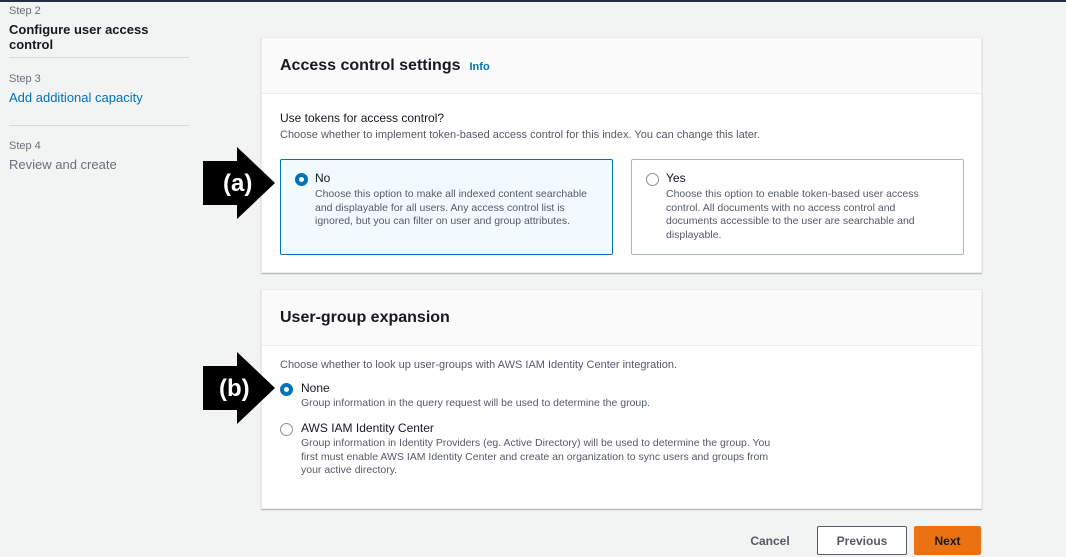 The image size is (1066, 557). What do you see at coordinates (79, 37) in the screenshot?
I see `step-2-title: Configure user access control` at bounding box center [79, 37].